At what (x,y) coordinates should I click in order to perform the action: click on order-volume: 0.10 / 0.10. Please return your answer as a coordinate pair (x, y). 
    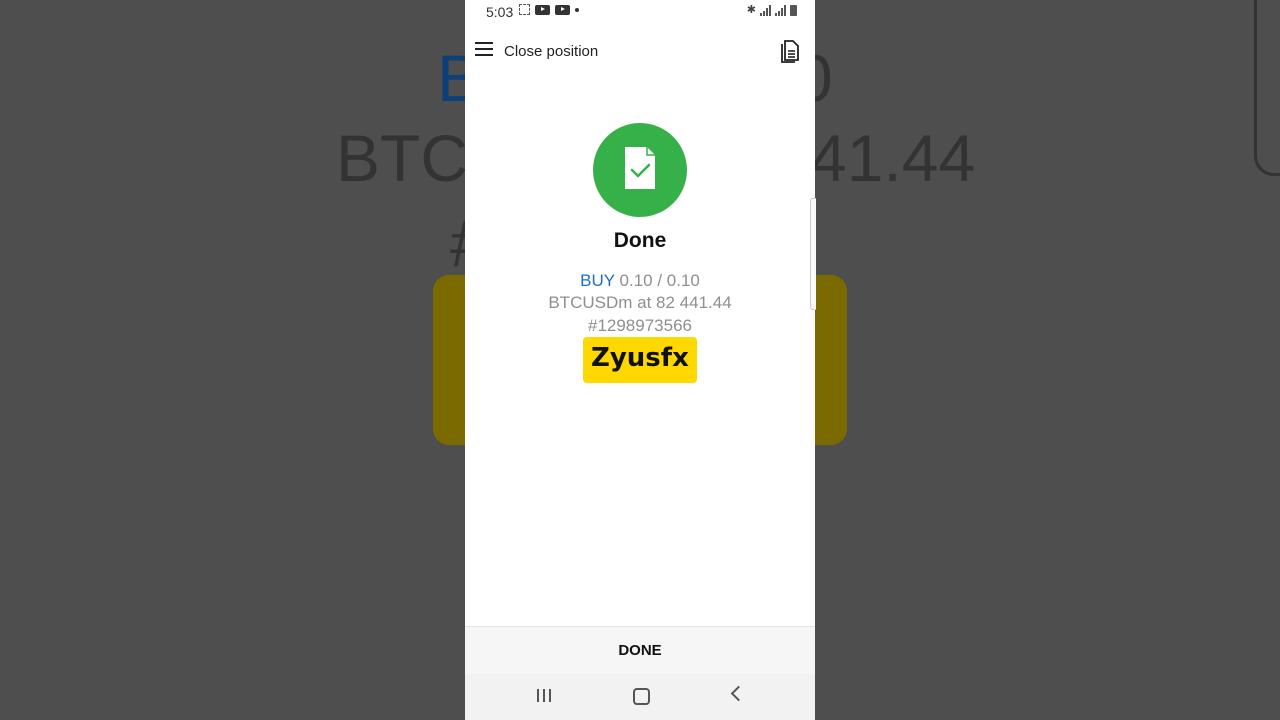
    Looking at the image, I should click on (659, 280).